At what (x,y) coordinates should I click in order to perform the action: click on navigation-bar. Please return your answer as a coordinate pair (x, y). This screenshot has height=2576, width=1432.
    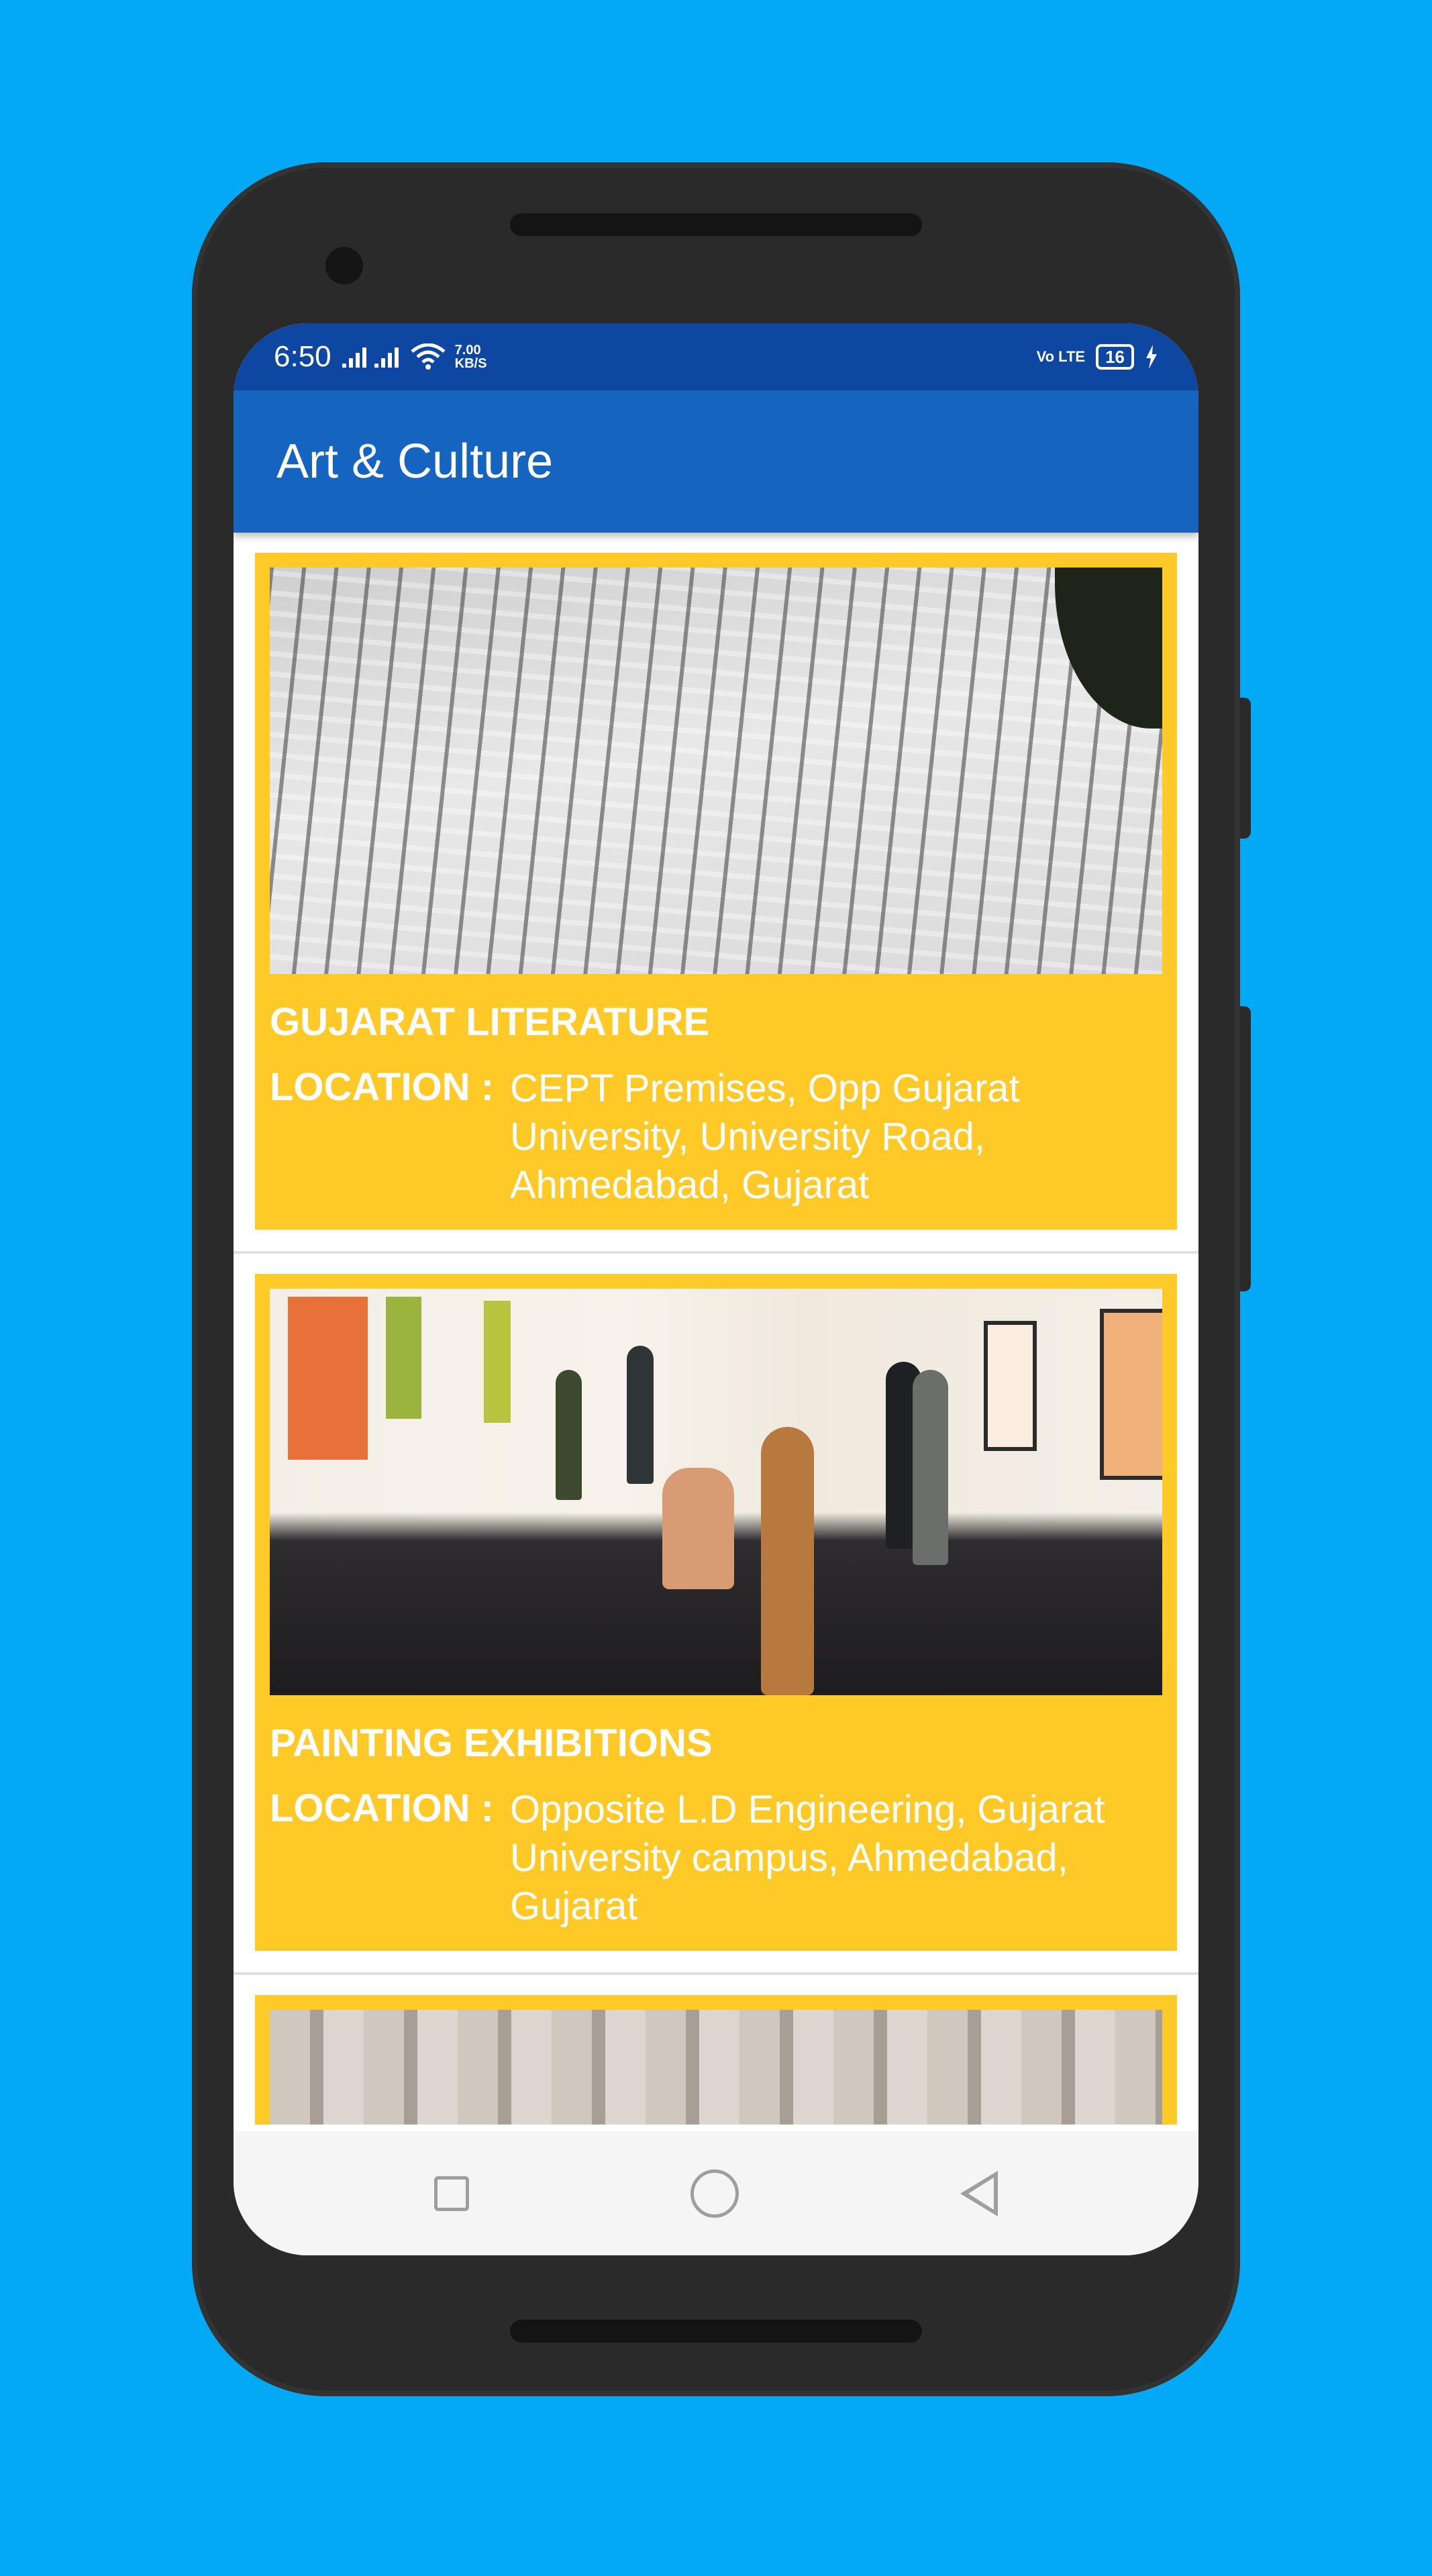
    Looking at the image, I should click on (716, 2193).